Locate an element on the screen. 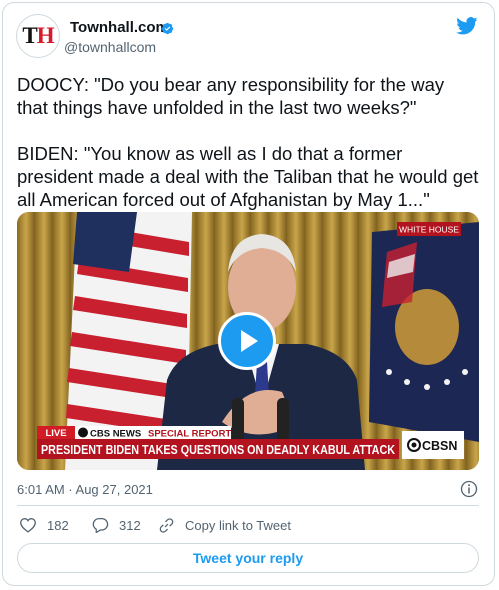 The width and height of the screenshot is (499, 590). play-button is located at coordinates (247, 341).